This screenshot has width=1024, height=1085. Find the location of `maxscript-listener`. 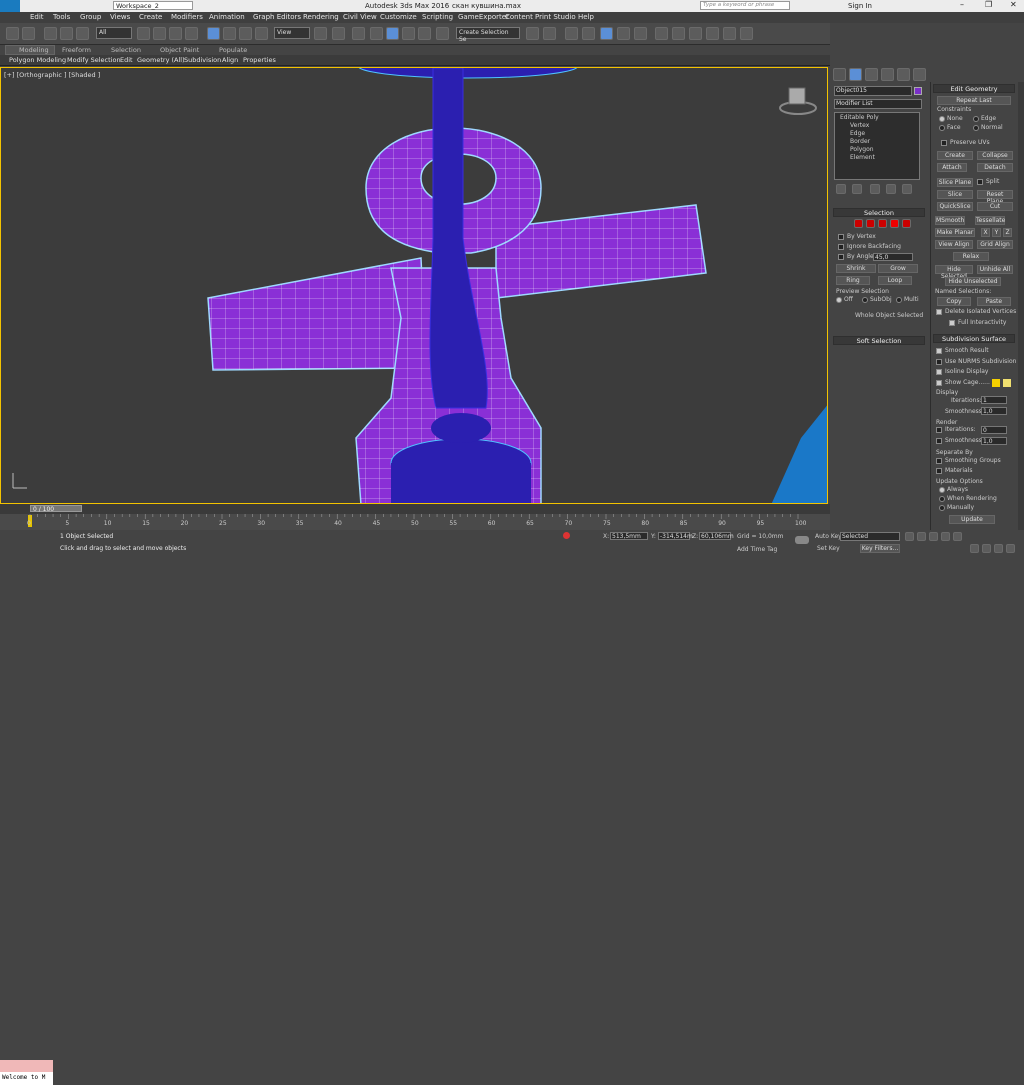

maxscript-listener is located at coordinates (26, 1066).